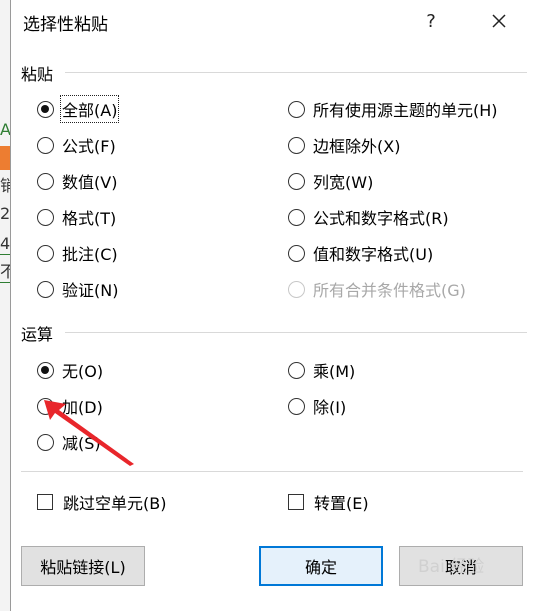 This screenshot has height=611, width=544. I want to click on operation-option-none: 无(O), so click(70, 370).